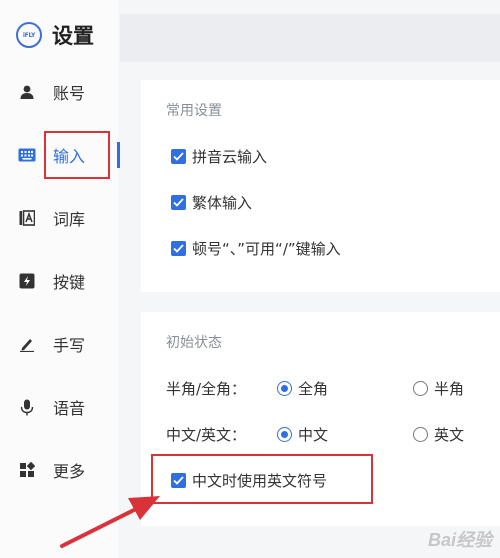 The image size is (500, 558). Describe the element at coordinates (459, 540) in the screenshot. I see `watermark: Bai经验` at that location.